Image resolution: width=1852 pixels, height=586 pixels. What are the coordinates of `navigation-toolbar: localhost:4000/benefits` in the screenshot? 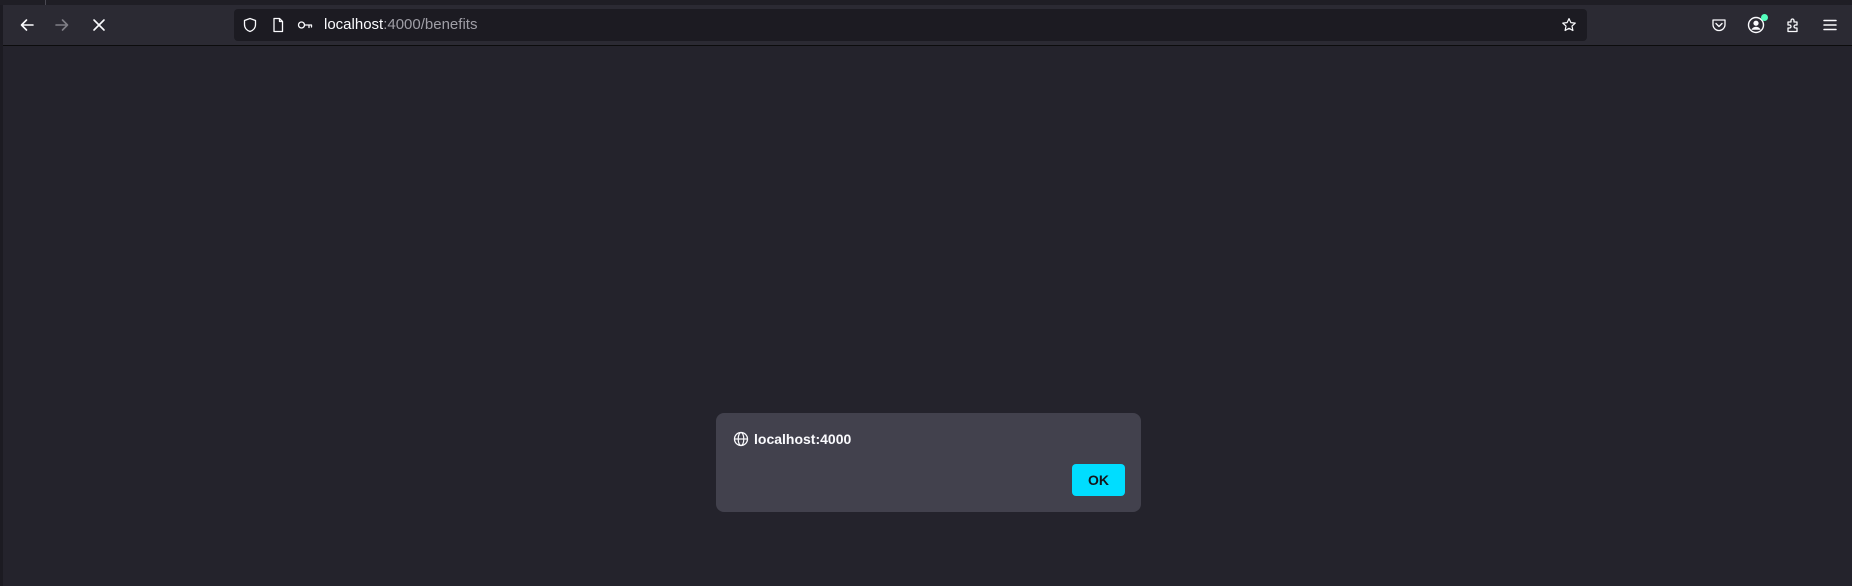 It's located at (927, 25).